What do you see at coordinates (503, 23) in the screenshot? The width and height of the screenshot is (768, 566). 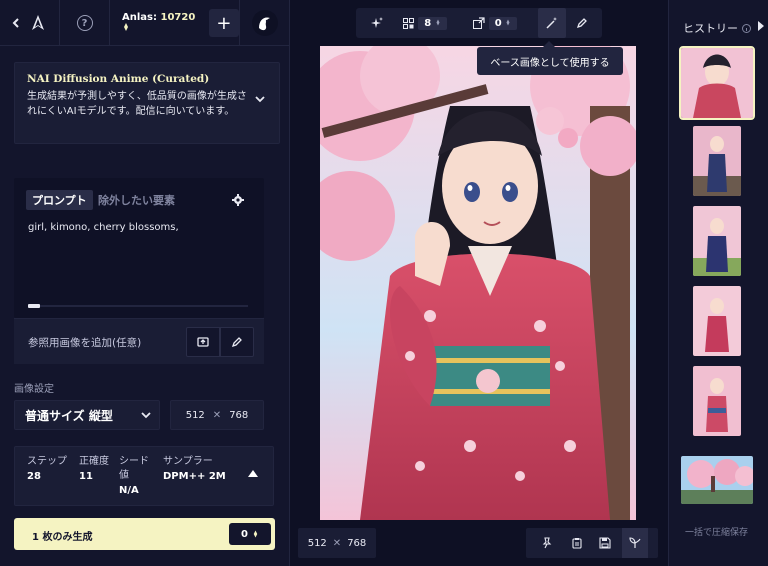 I see `upscale-cost: 0` at bounding box center [503, 23].